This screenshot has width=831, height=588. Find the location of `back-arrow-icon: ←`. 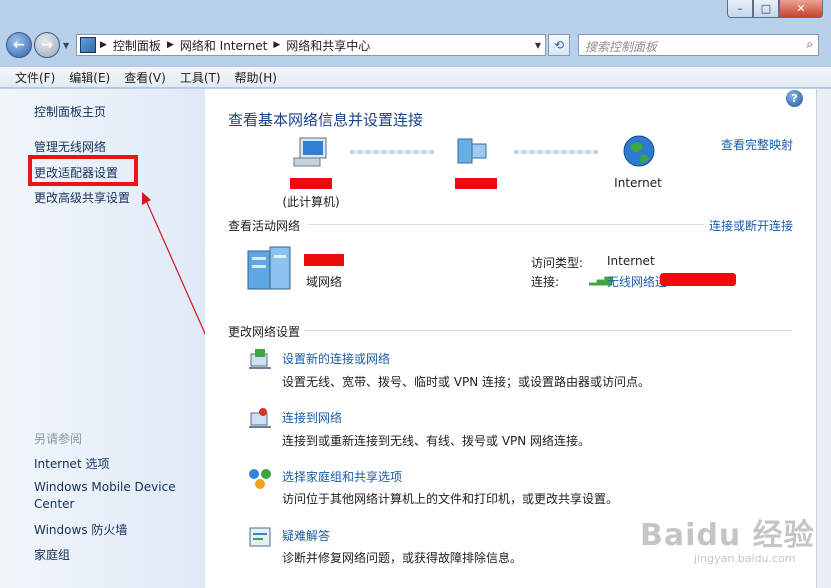

back-arrow-icon: ← is located at coordinates (19, 45).